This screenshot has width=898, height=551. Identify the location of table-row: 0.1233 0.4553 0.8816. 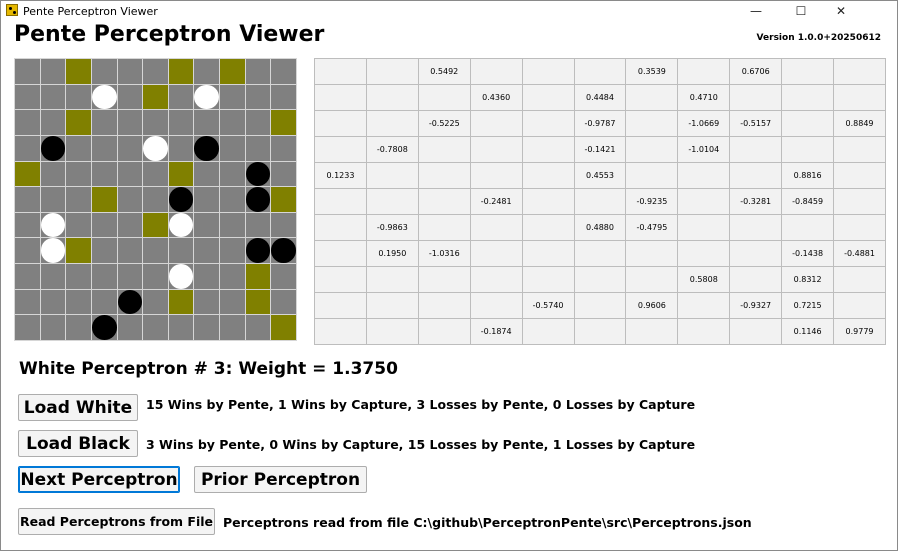
(600, 175).